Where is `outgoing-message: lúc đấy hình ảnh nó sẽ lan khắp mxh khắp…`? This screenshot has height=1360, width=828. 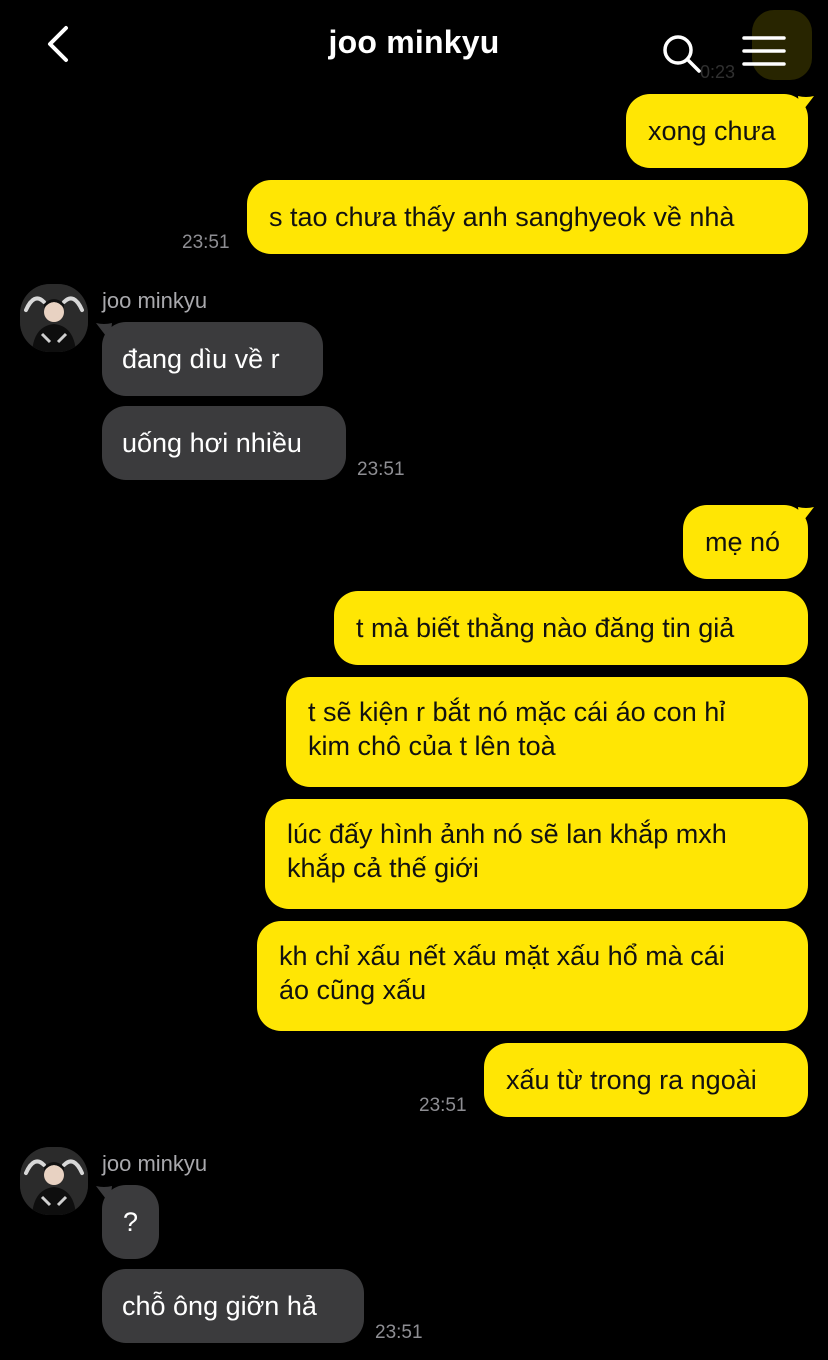 outgoing-message: lúc đấy hình ảnh nó sẽ lan khắp mxh khắp… is located at coordinates (536, 854).